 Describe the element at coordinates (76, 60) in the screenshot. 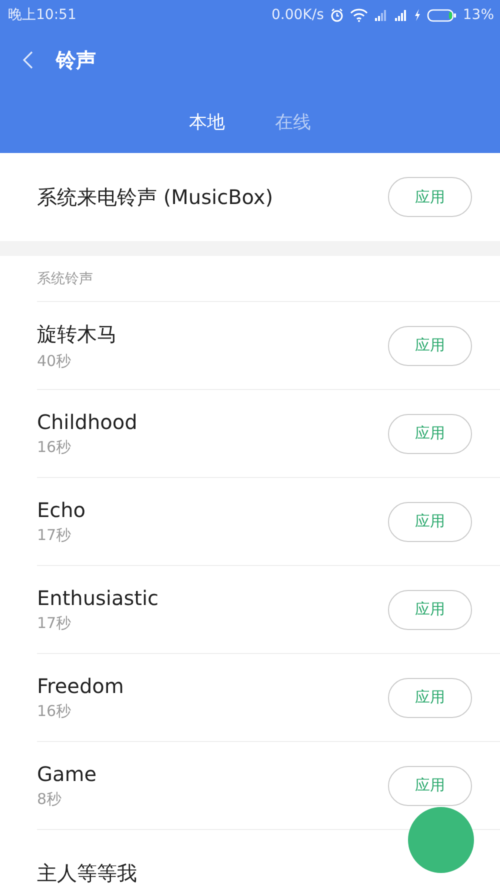

I see `page-title: 铃声` at that location.